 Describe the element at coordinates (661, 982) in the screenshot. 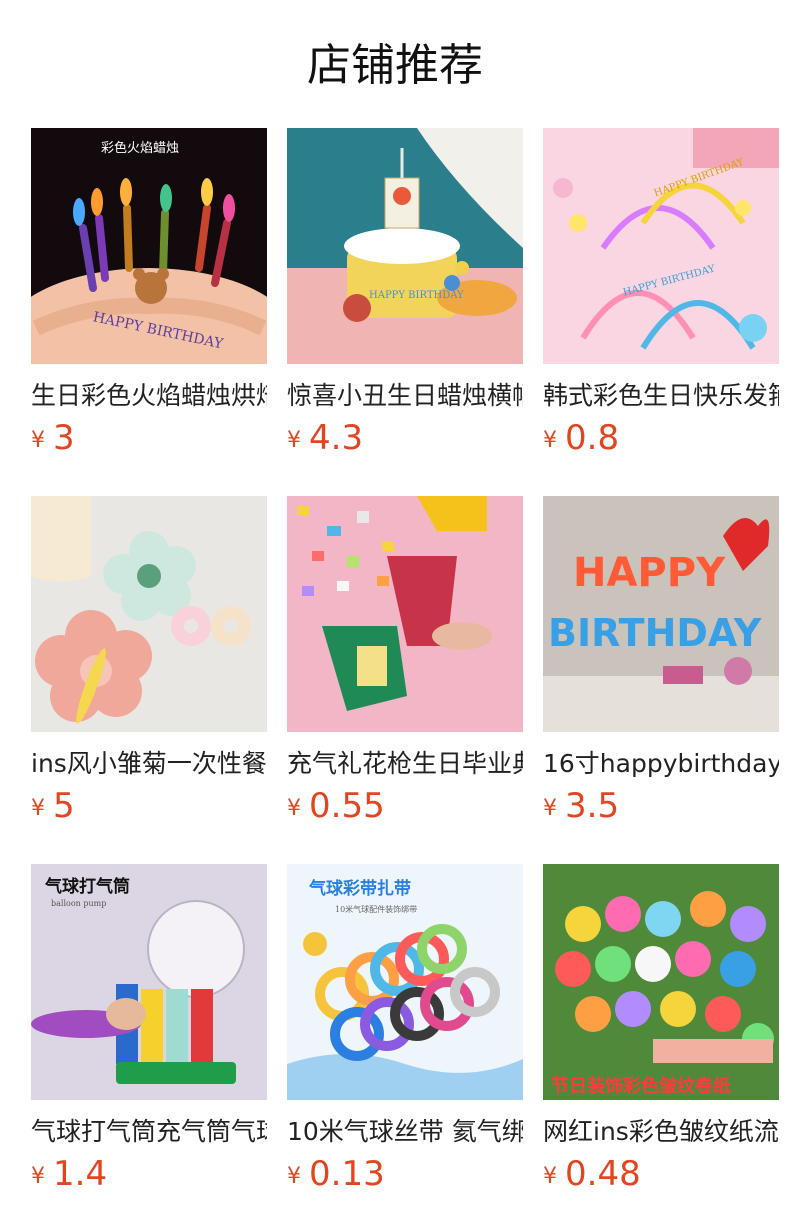

I see `product-image: 节日装饰彩色皱纹卷纸` at that location.